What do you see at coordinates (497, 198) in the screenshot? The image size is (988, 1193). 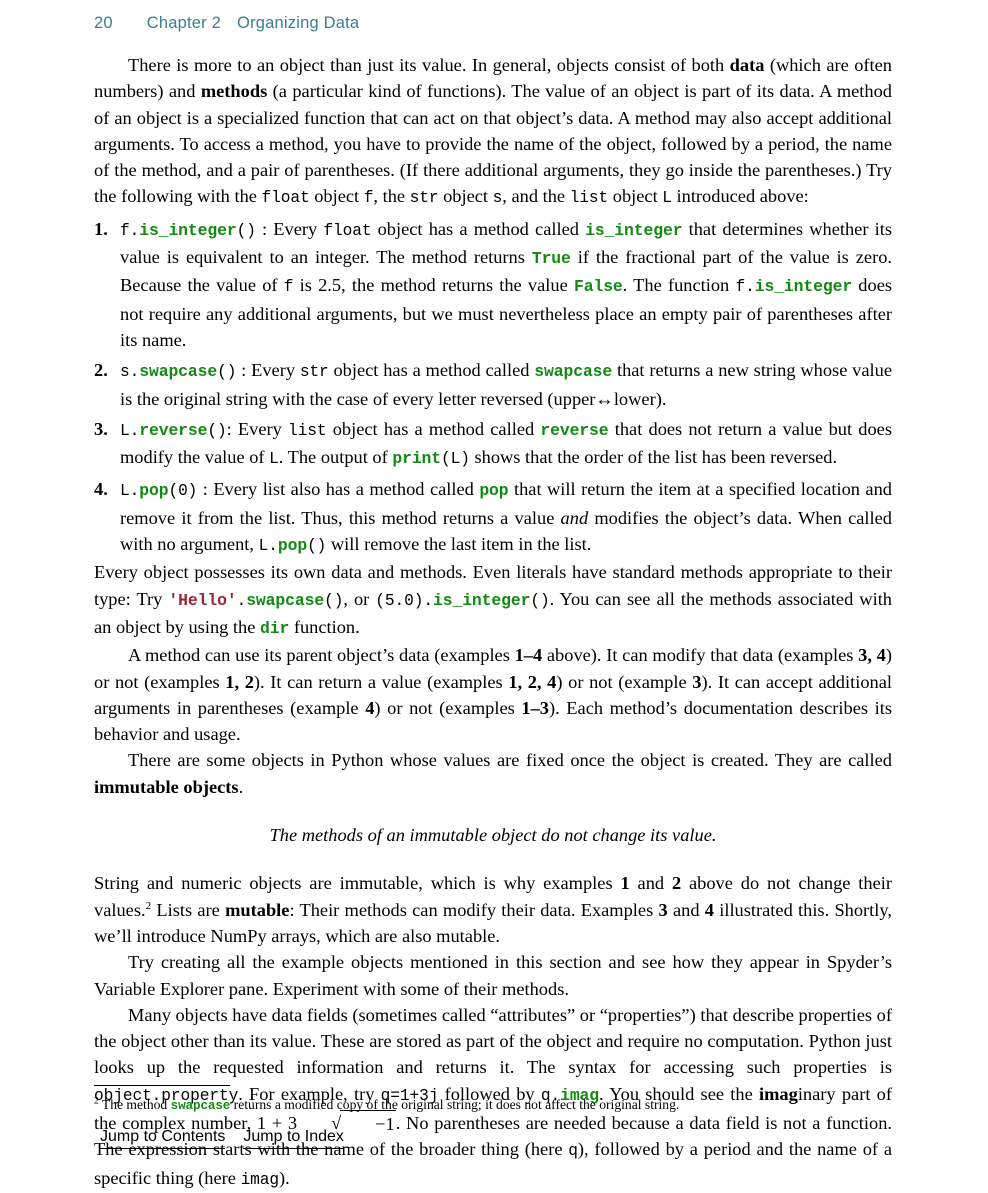 I see `code-s: s` at bounding box center [497, 198].